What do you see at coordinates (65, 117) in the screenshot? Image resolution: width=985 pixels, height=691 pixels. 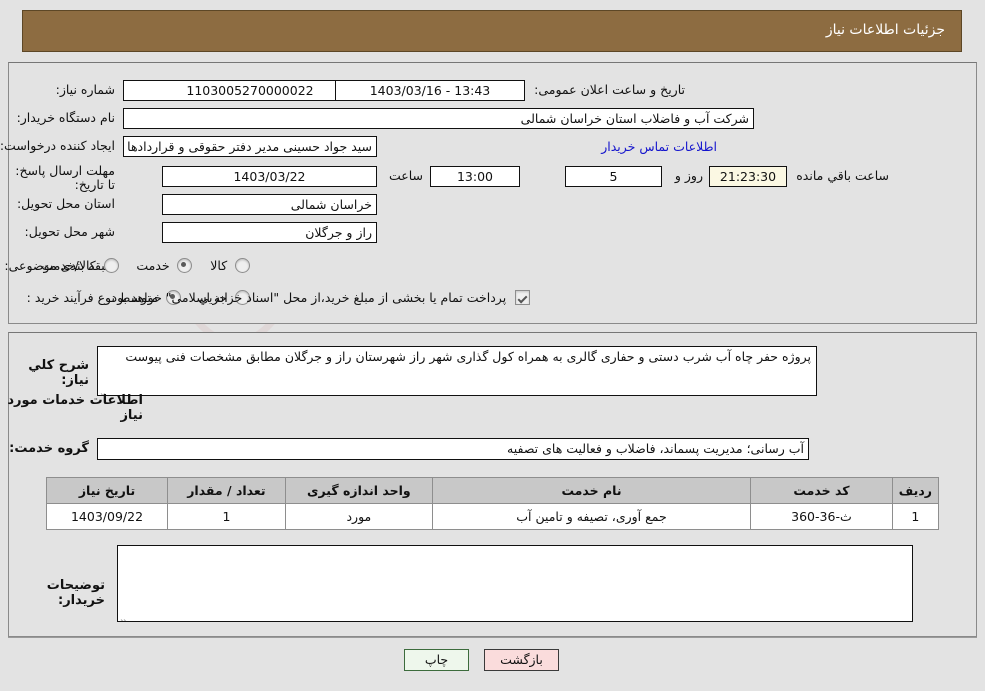 I see `buyer-organisation-label: نام دستگاه خریدار:` at bounding box center [65, 117].